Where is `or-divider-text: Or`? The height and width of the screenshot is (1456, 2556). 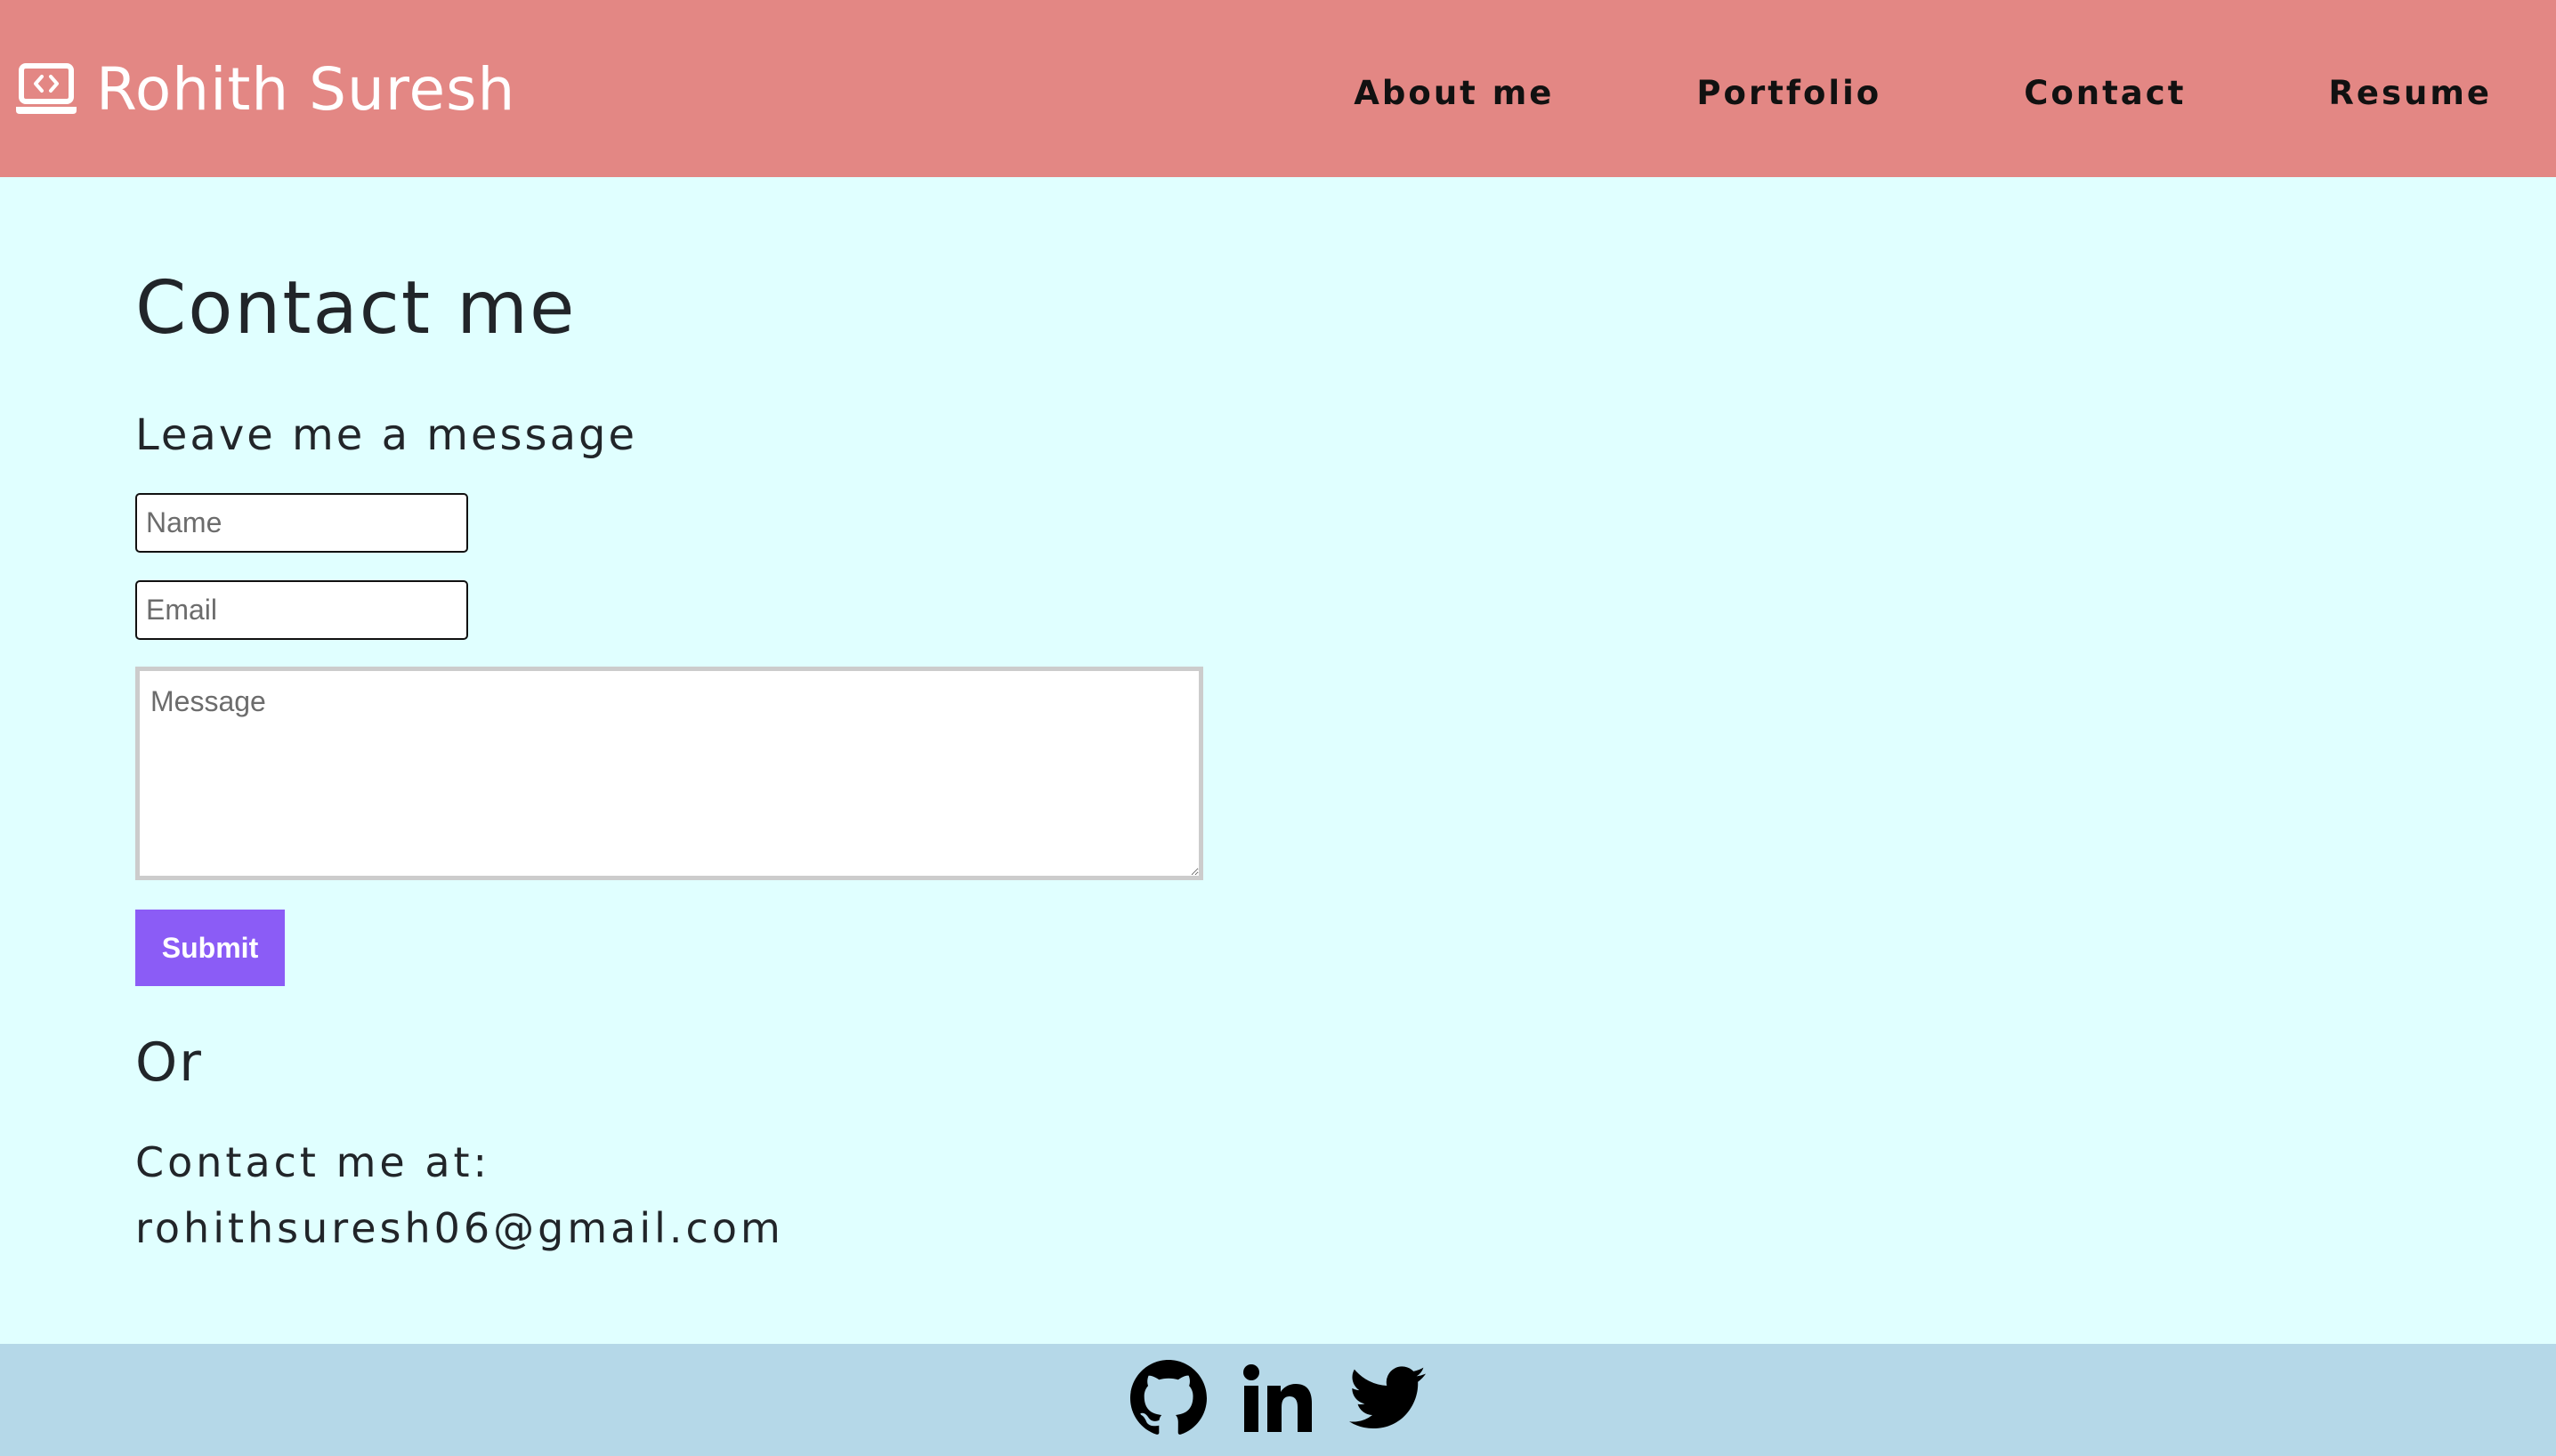 or-divider-text: Or is located at coordinates (169, 1062).